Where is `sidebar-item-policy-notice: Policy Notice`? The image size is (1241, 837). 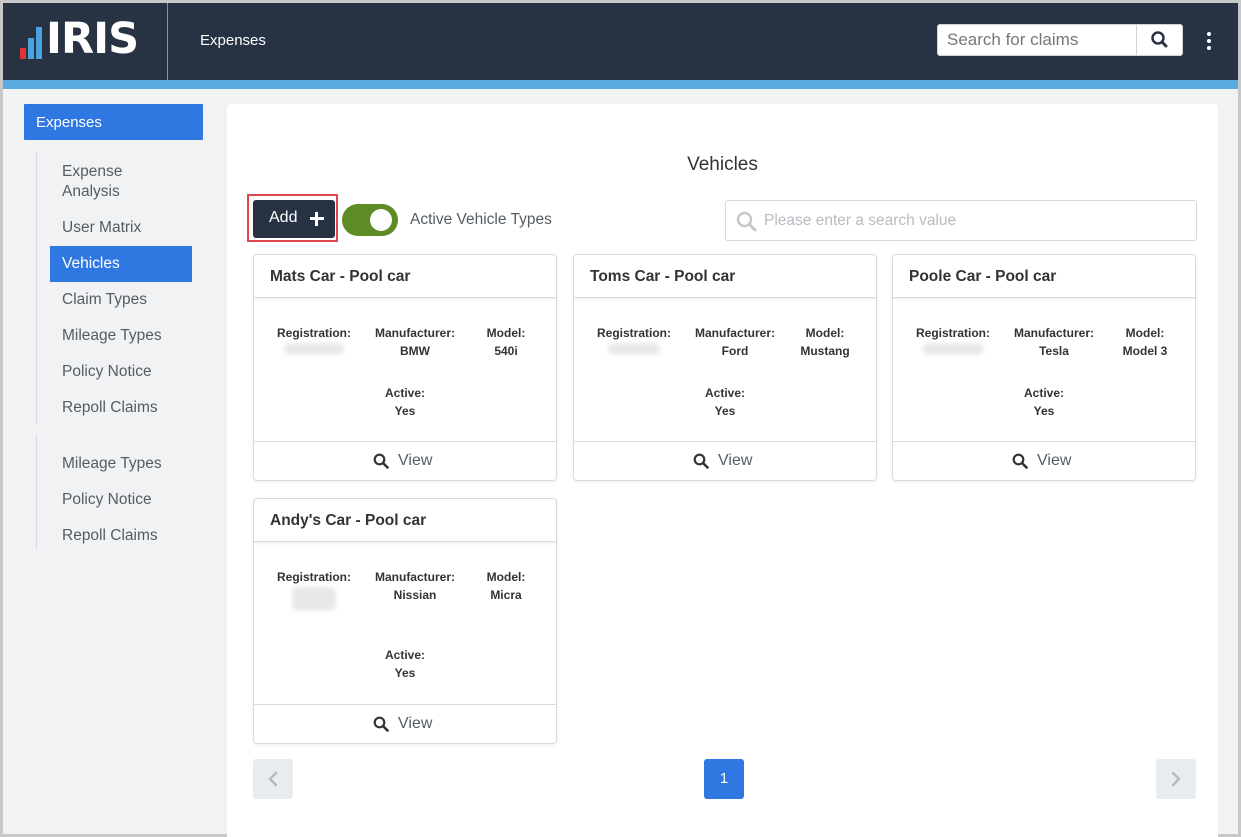 sidebar-item-policy-notice: Policy Notice is located at coordinates (121, 372).